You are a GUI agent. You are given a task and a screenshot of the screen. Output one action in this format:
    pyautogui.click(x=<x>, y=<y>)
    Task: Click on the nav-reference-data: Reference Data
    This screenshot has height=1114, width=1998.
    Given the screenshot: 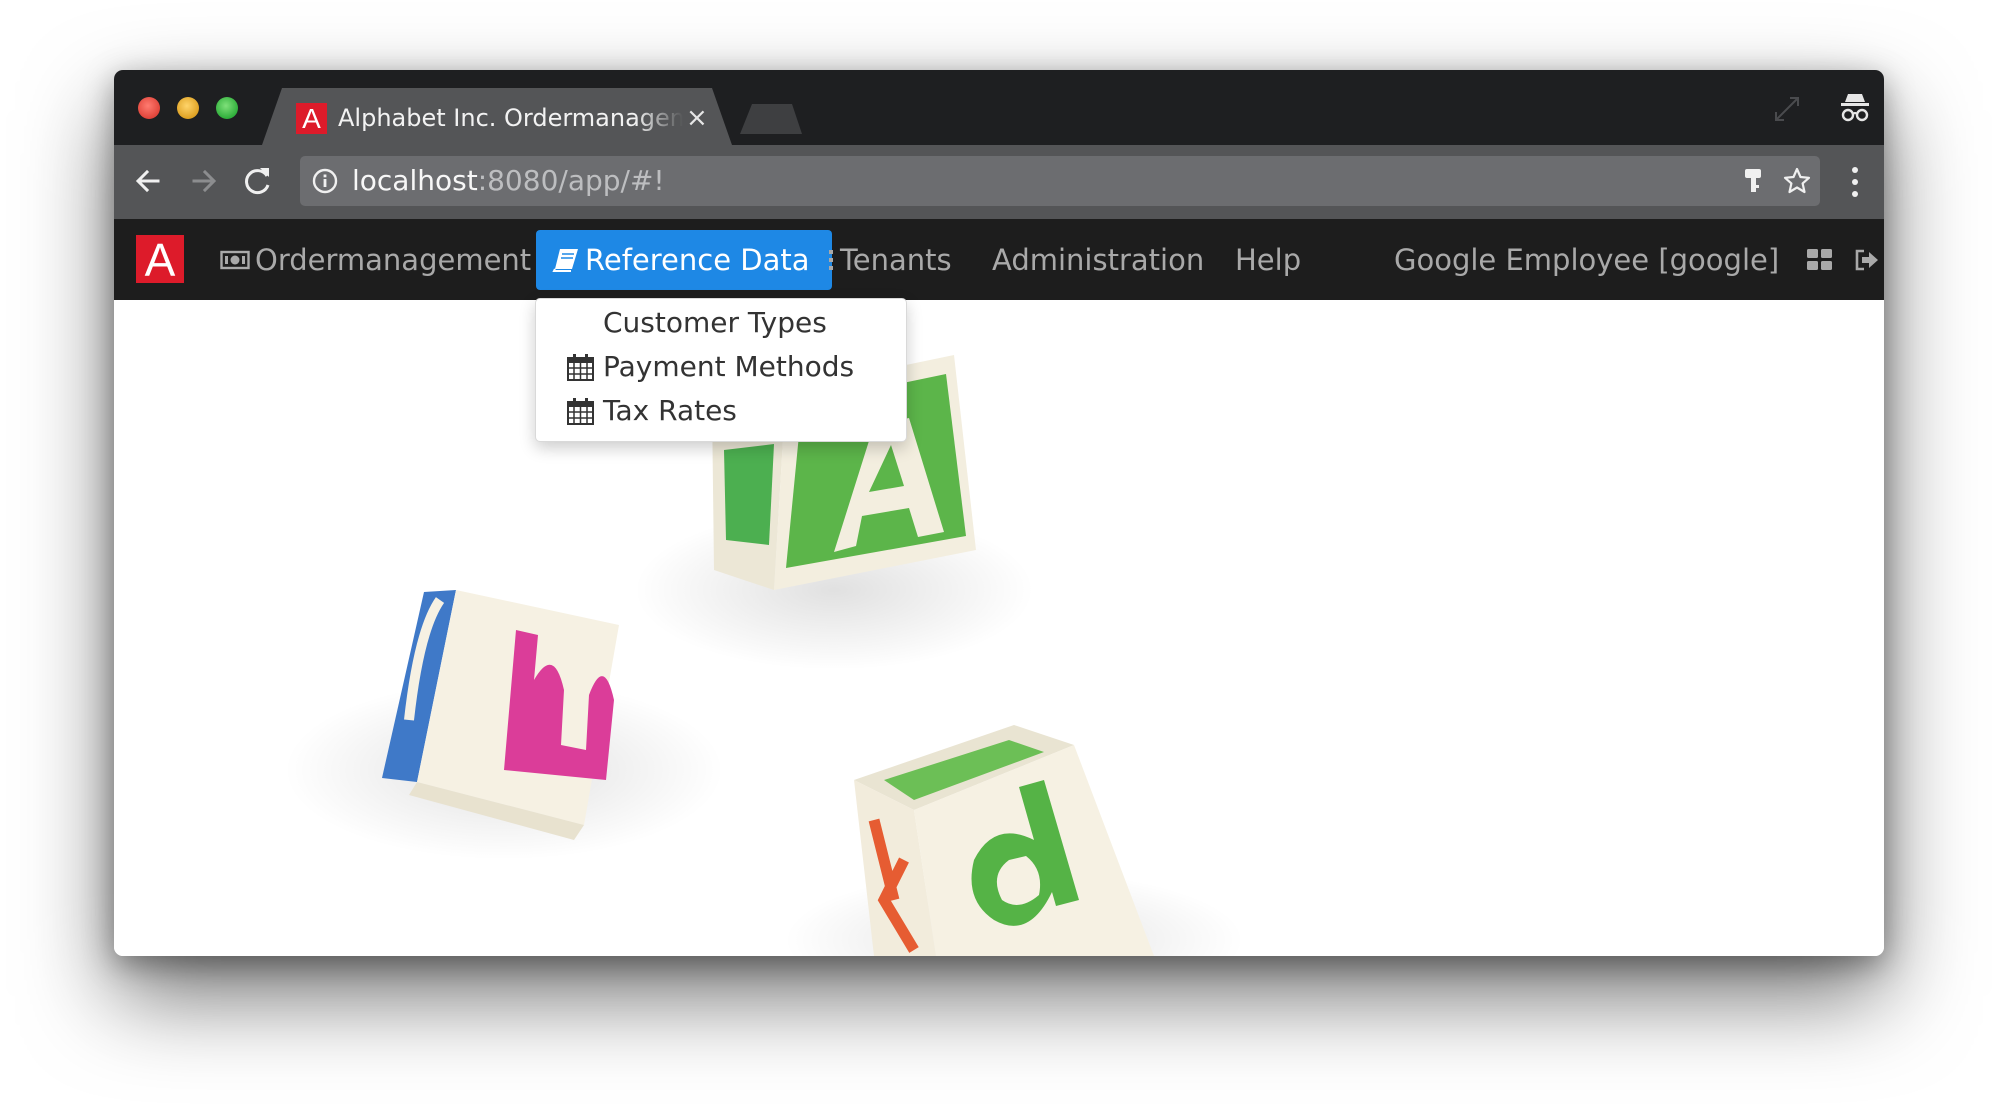 What is the action you would take?
    pyautogui.click(x=684, y=260)
    